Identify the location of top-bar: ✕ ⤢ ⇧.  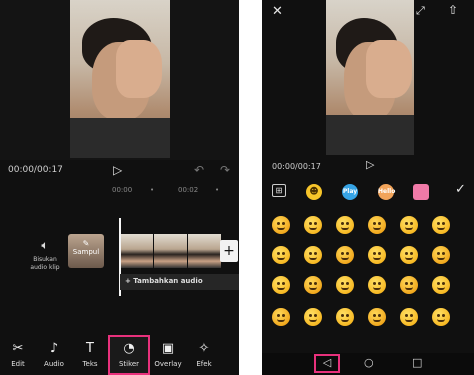
(368, 14).